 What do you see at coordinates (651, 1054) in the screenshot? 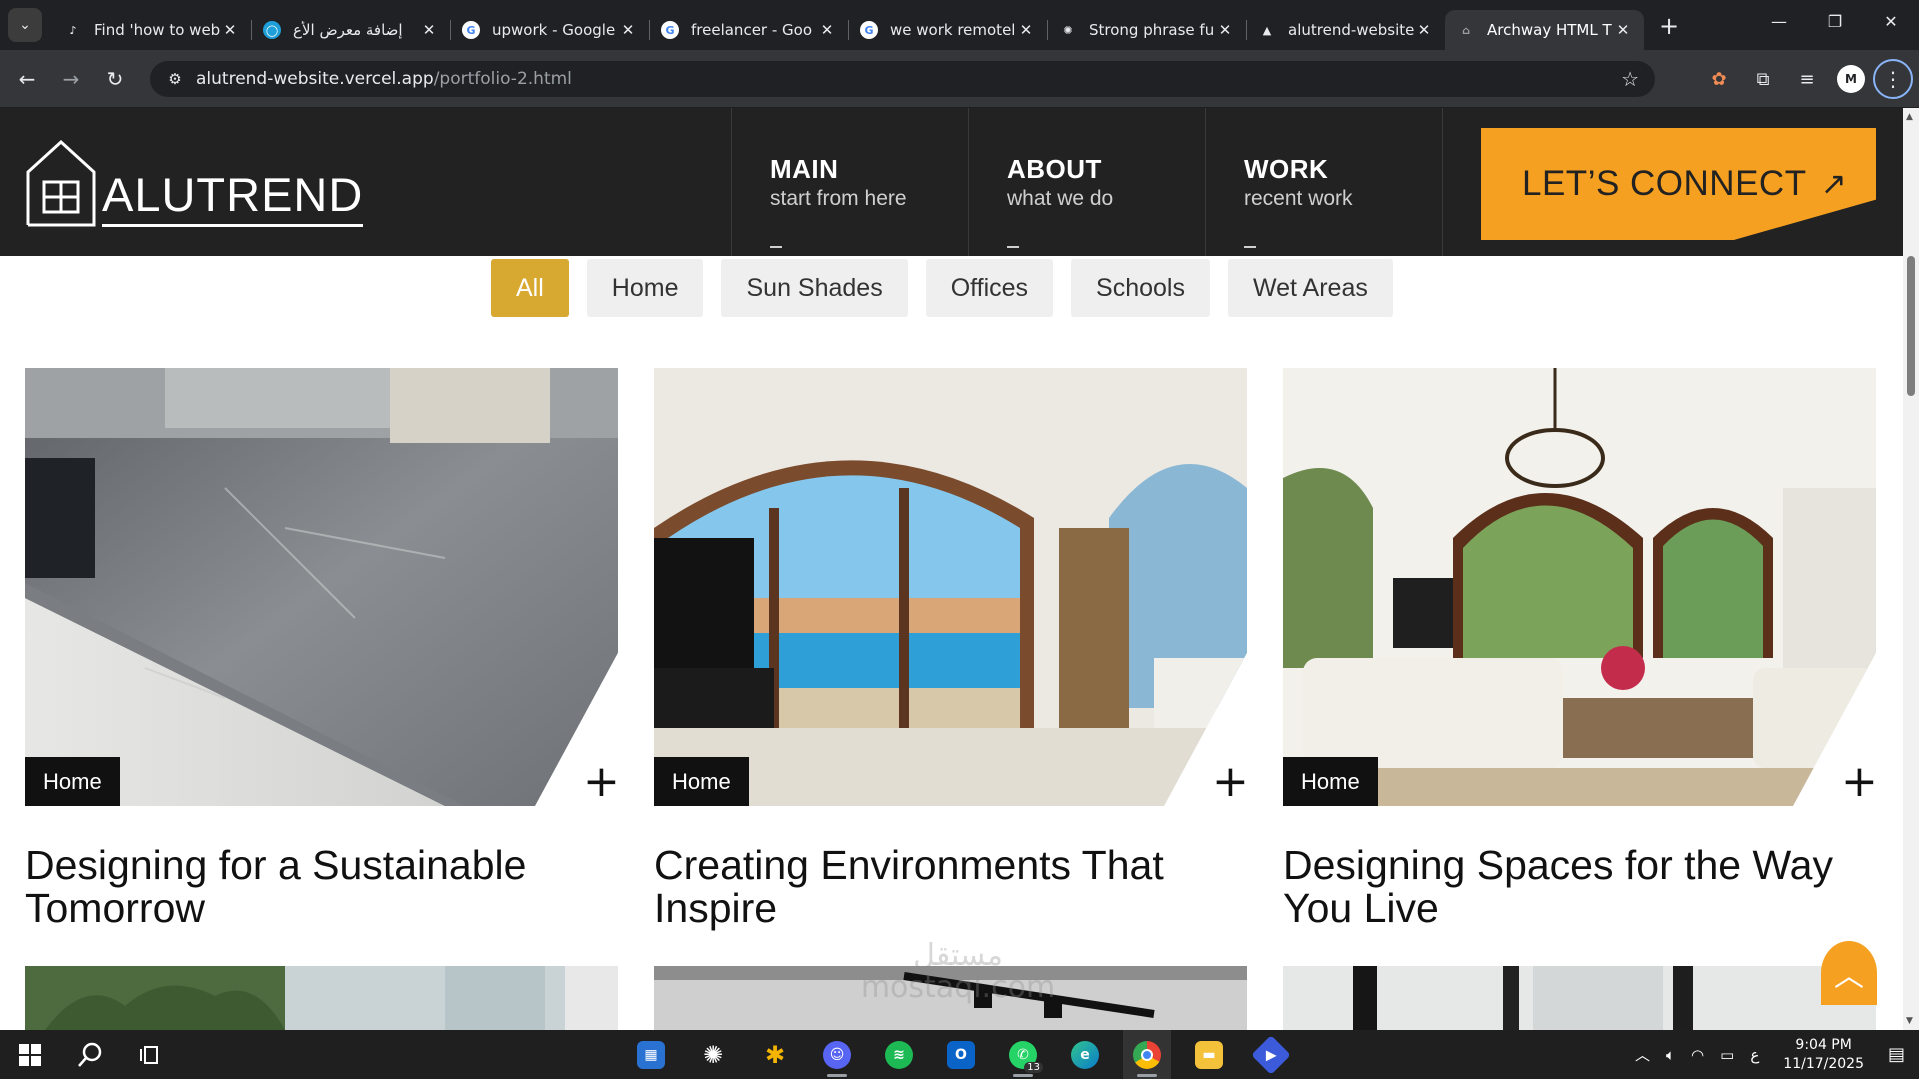
I see `microsoft-store-icon: ▦` at bounding box center [651, 1054].